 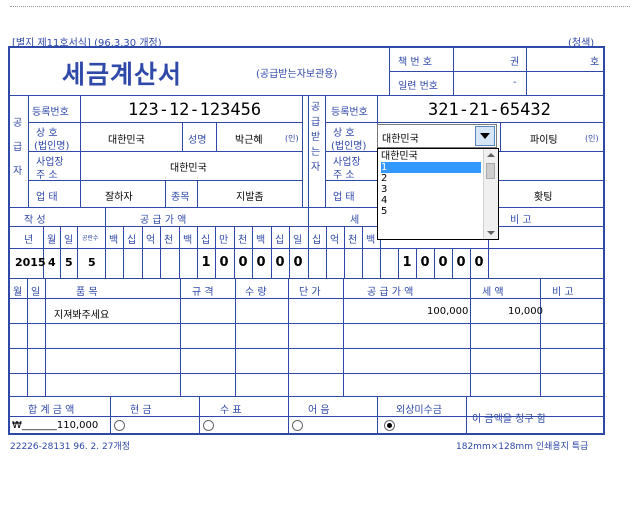 What do you see at coordinates (206, 262) in the screenshot?
I see `supply-digit: 1` at bounding box center [206, 262].